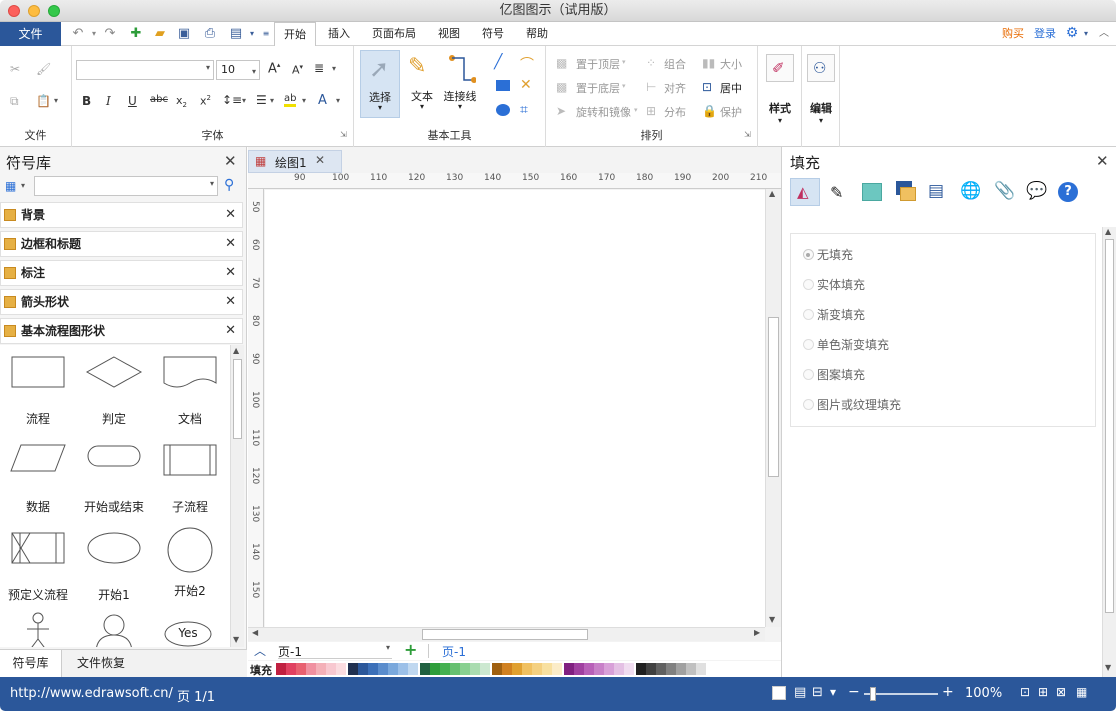 The width and height of the screenshot is (1116, 711). Describe the element at coordinates (38, 629) in the screenshot. I see `shape-actor` at that location.